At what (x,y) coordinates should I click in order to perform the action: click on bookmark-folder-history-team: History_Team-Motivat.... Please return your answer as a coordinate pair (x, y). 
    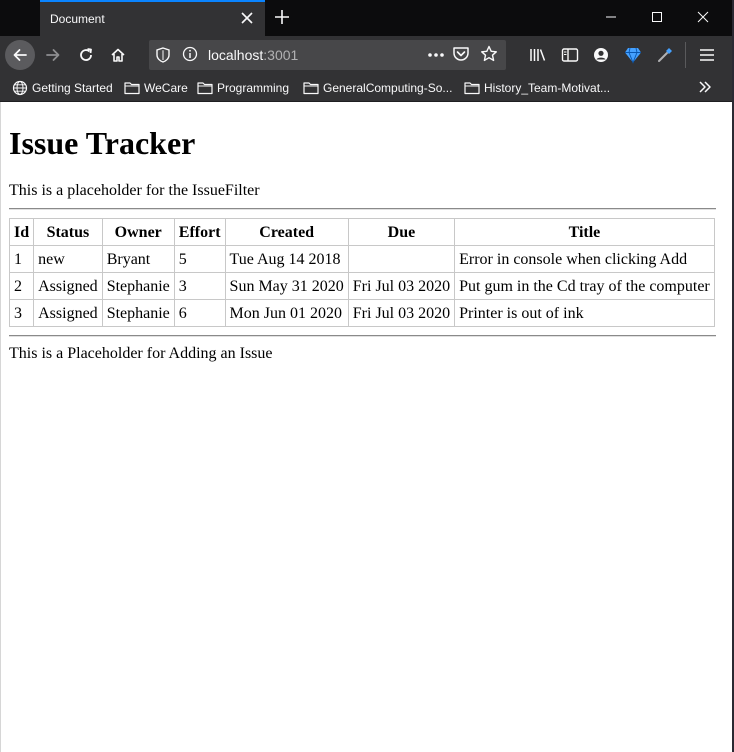
    Looking at the image, I should click on (537, 88).